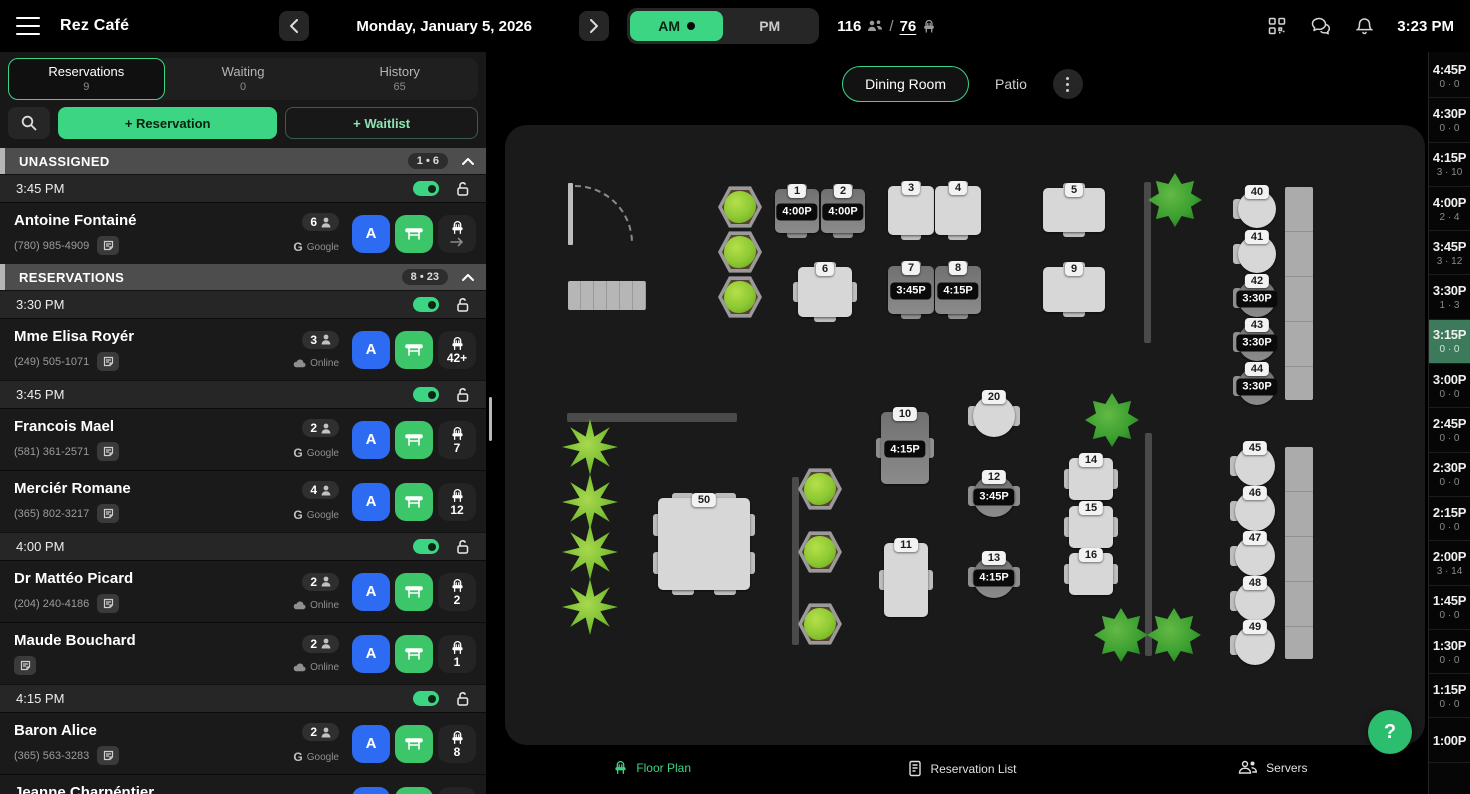  What do you see at coordinates (243, 784) in the screenshot?
I see `guest-row: Jeanne Charpéntier5A` at bounding box center [243, 784].